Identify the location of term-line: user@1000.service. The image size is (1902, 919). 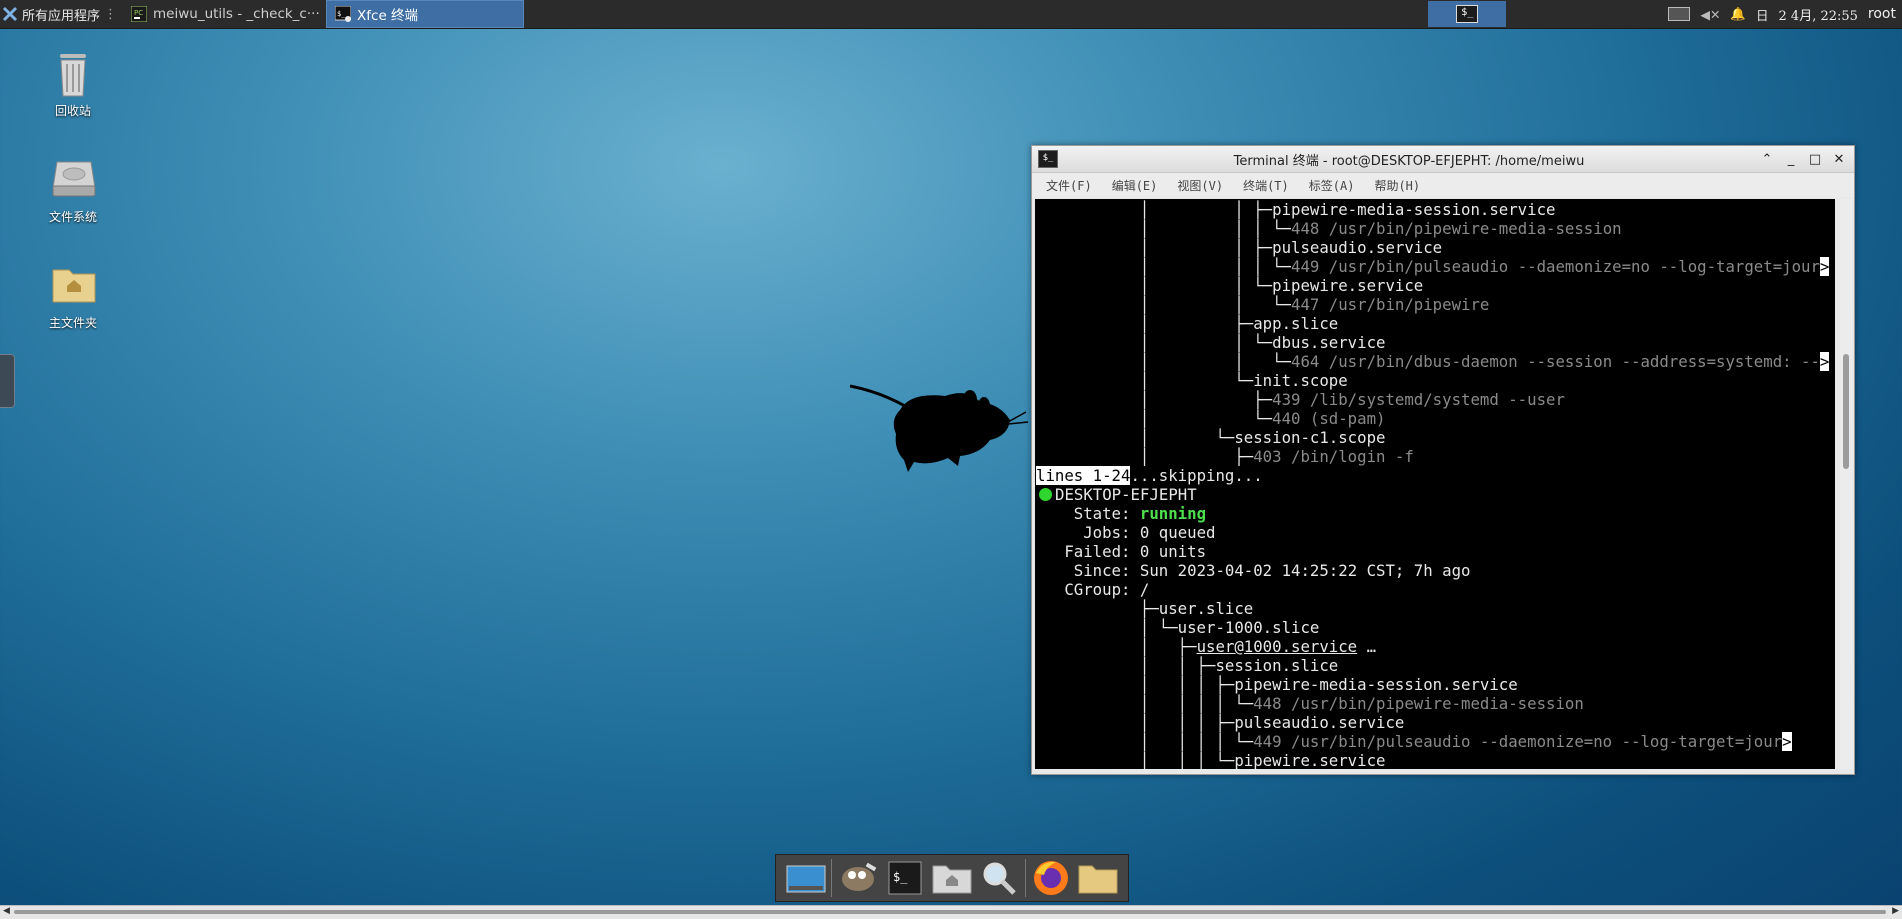
(1277, 646).